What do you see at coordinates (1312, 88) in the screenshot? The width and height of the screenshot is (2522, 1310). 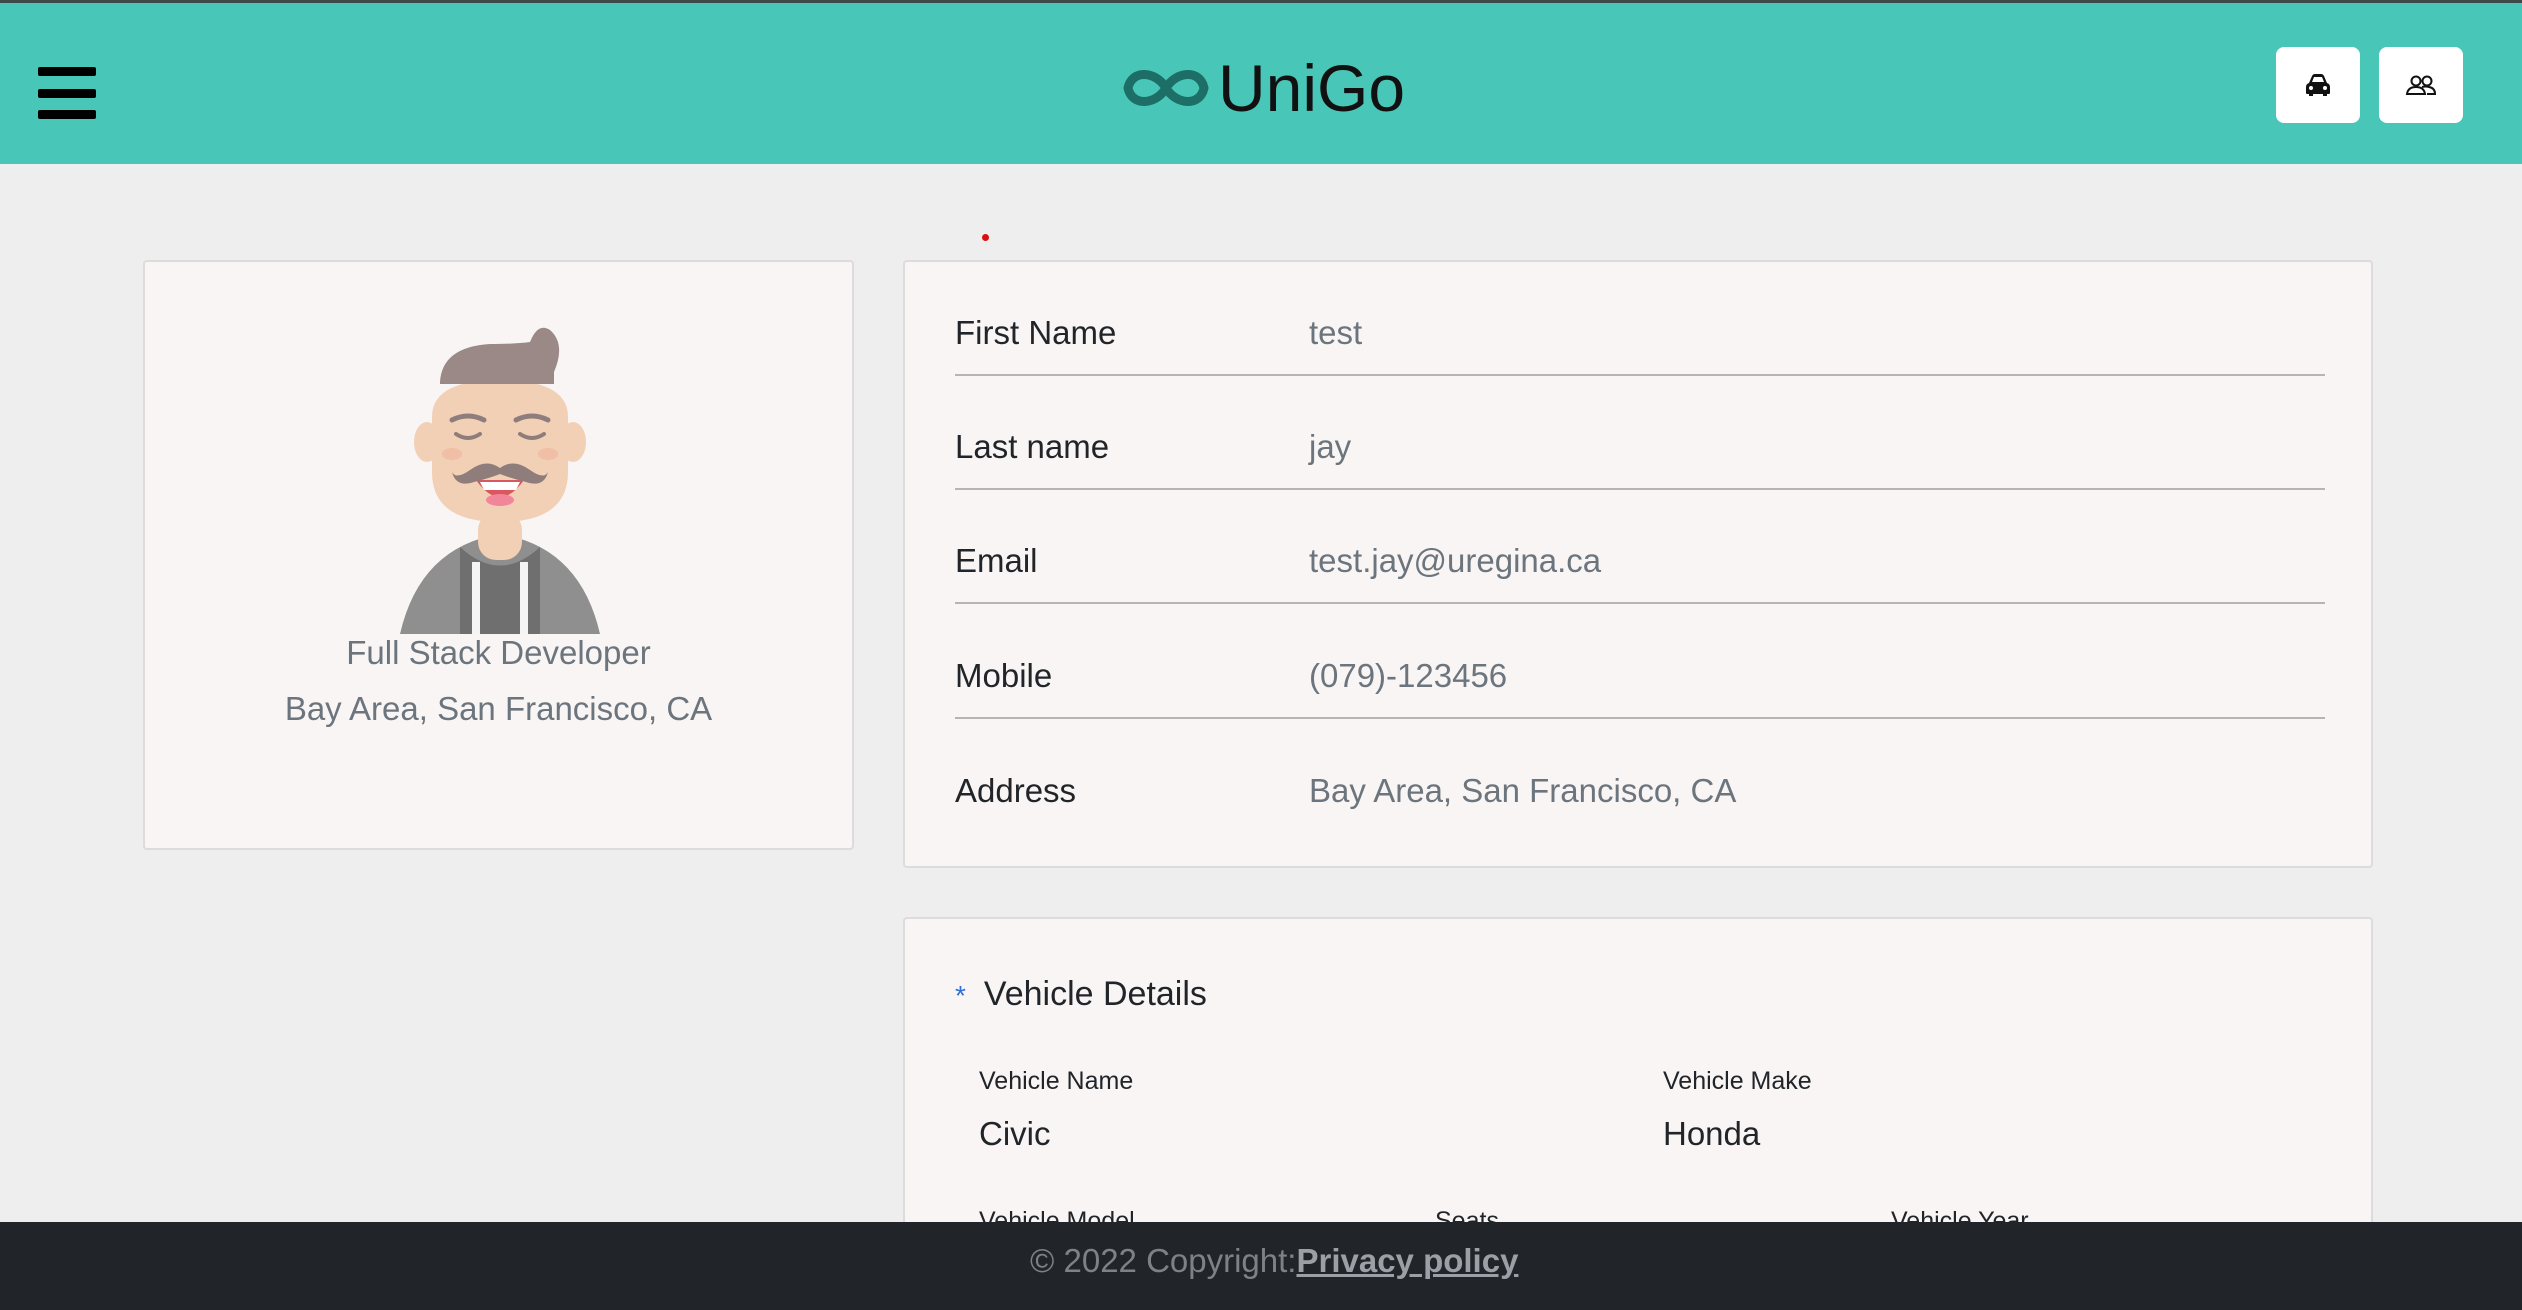 I see `brand-name: UniGo` at bounding box center [1312, 88].